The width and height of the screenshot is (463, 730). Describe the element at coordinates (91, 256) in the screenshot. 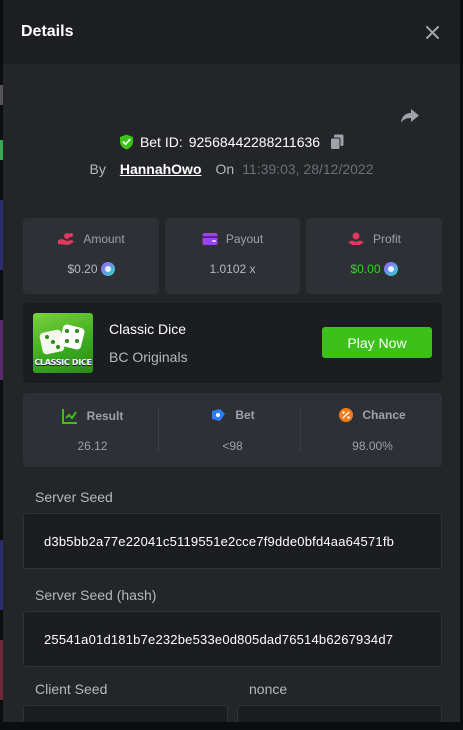

I see `amount-card: Amount $0.20` at that location.